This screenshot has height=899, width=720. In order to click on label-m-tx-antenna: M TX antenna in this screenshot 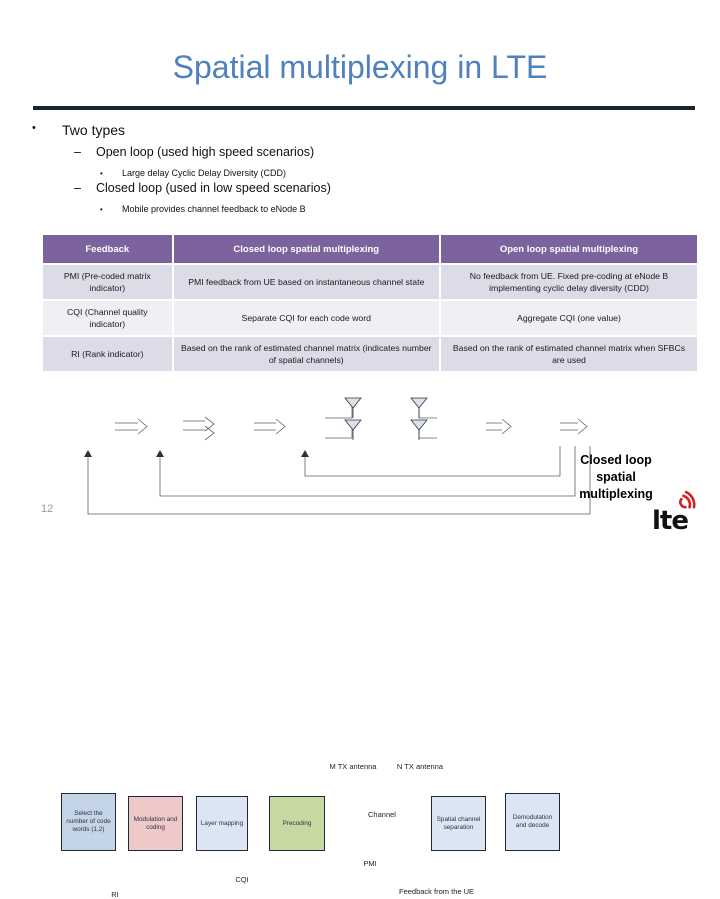, I will do `click(353, 766)`.